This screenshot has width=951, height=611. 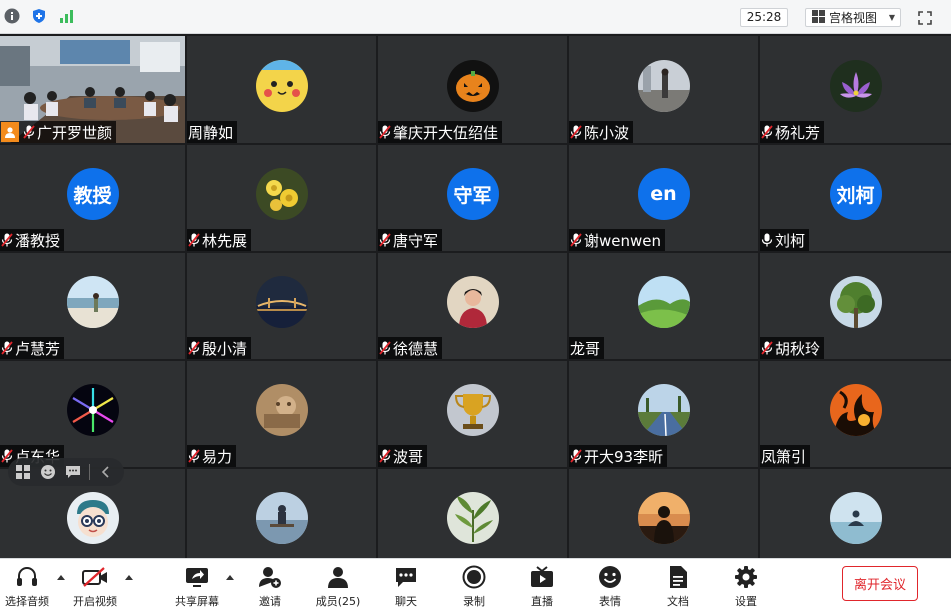 What do you see at coordinates (663, 414) in the screenshot?
I see `participant-tile: 开大93李昕` at bounding box center [663, 414].